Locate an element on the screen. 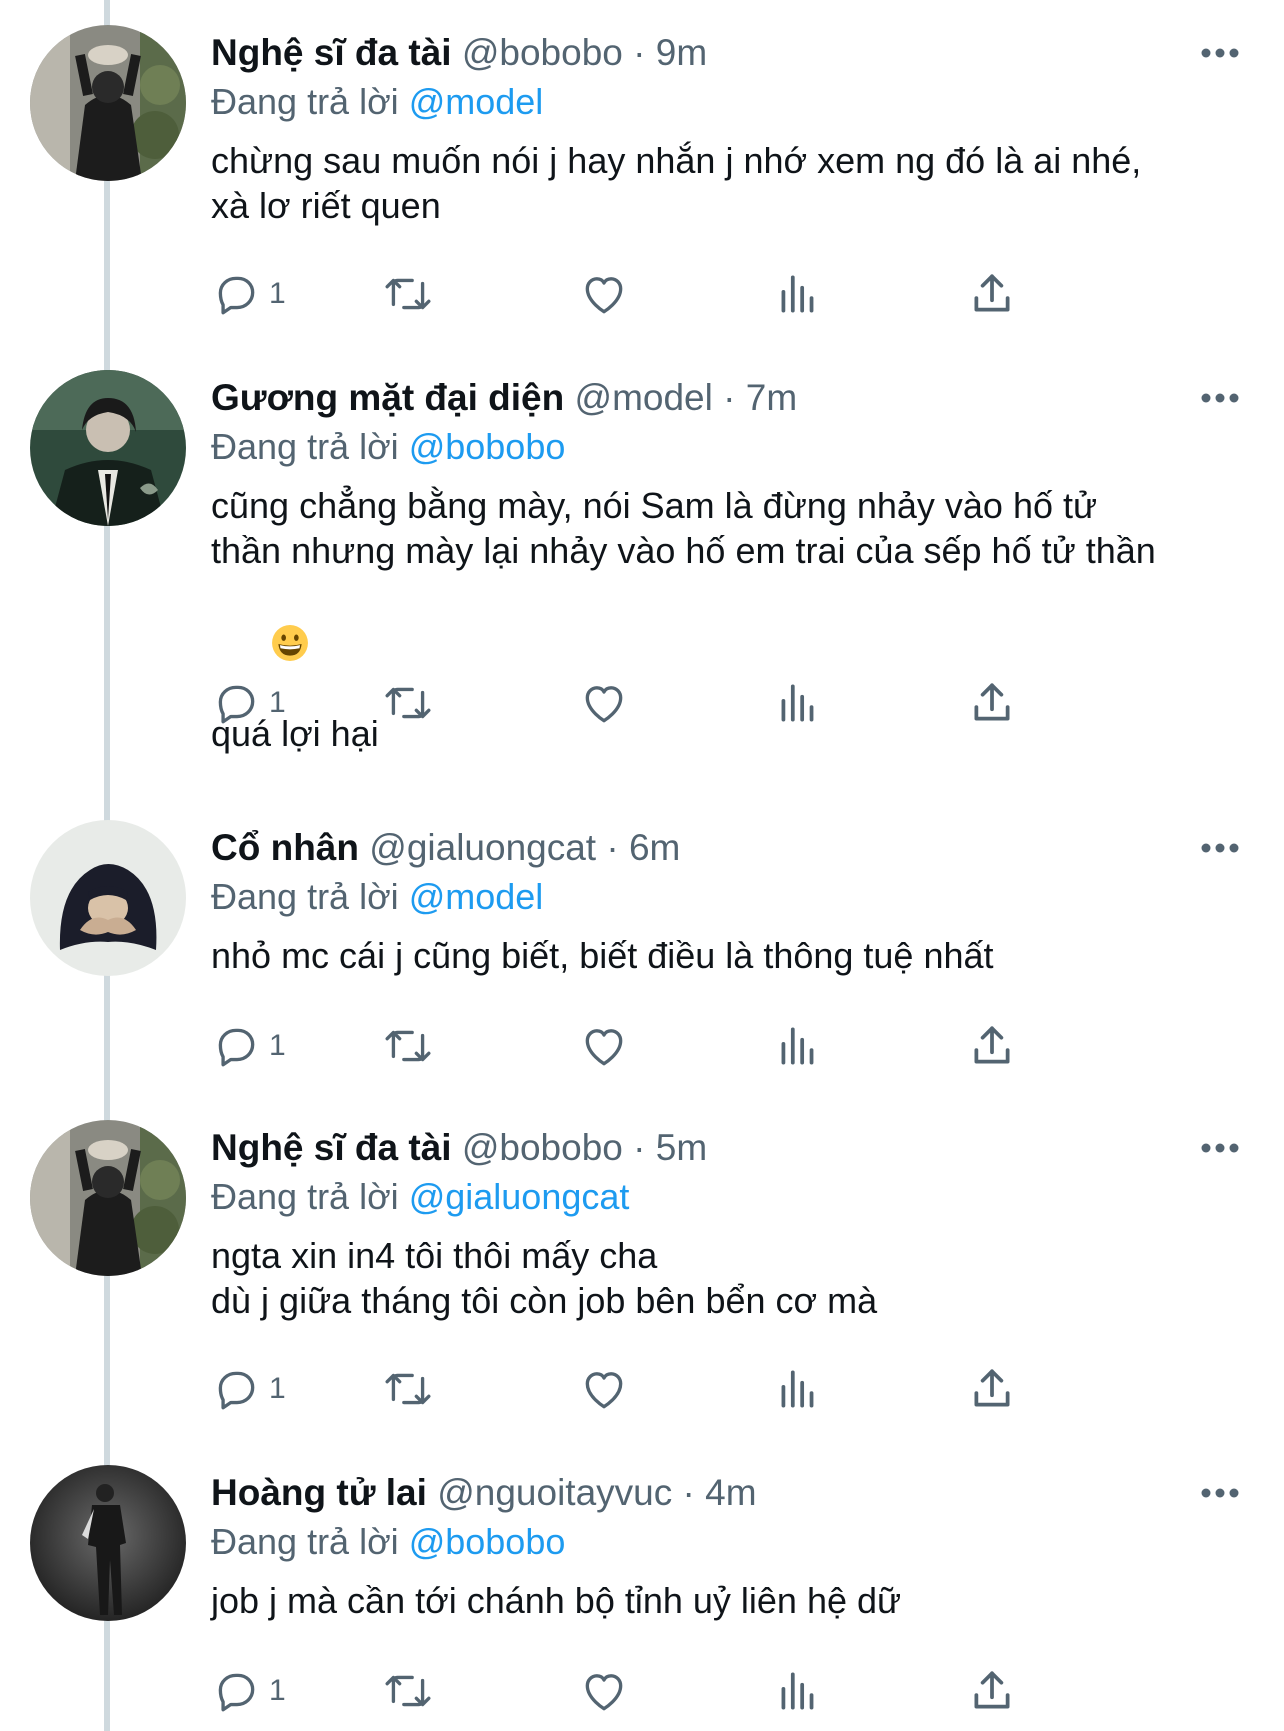 This screenshot has width=1284, height=1731. timestamp: · 6m is located at coordinates (643, 847).